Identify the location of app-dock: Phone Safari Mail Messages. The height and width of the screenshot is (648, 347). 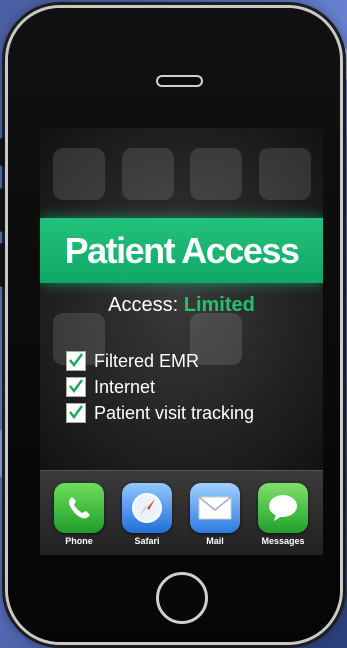
(181, 512).